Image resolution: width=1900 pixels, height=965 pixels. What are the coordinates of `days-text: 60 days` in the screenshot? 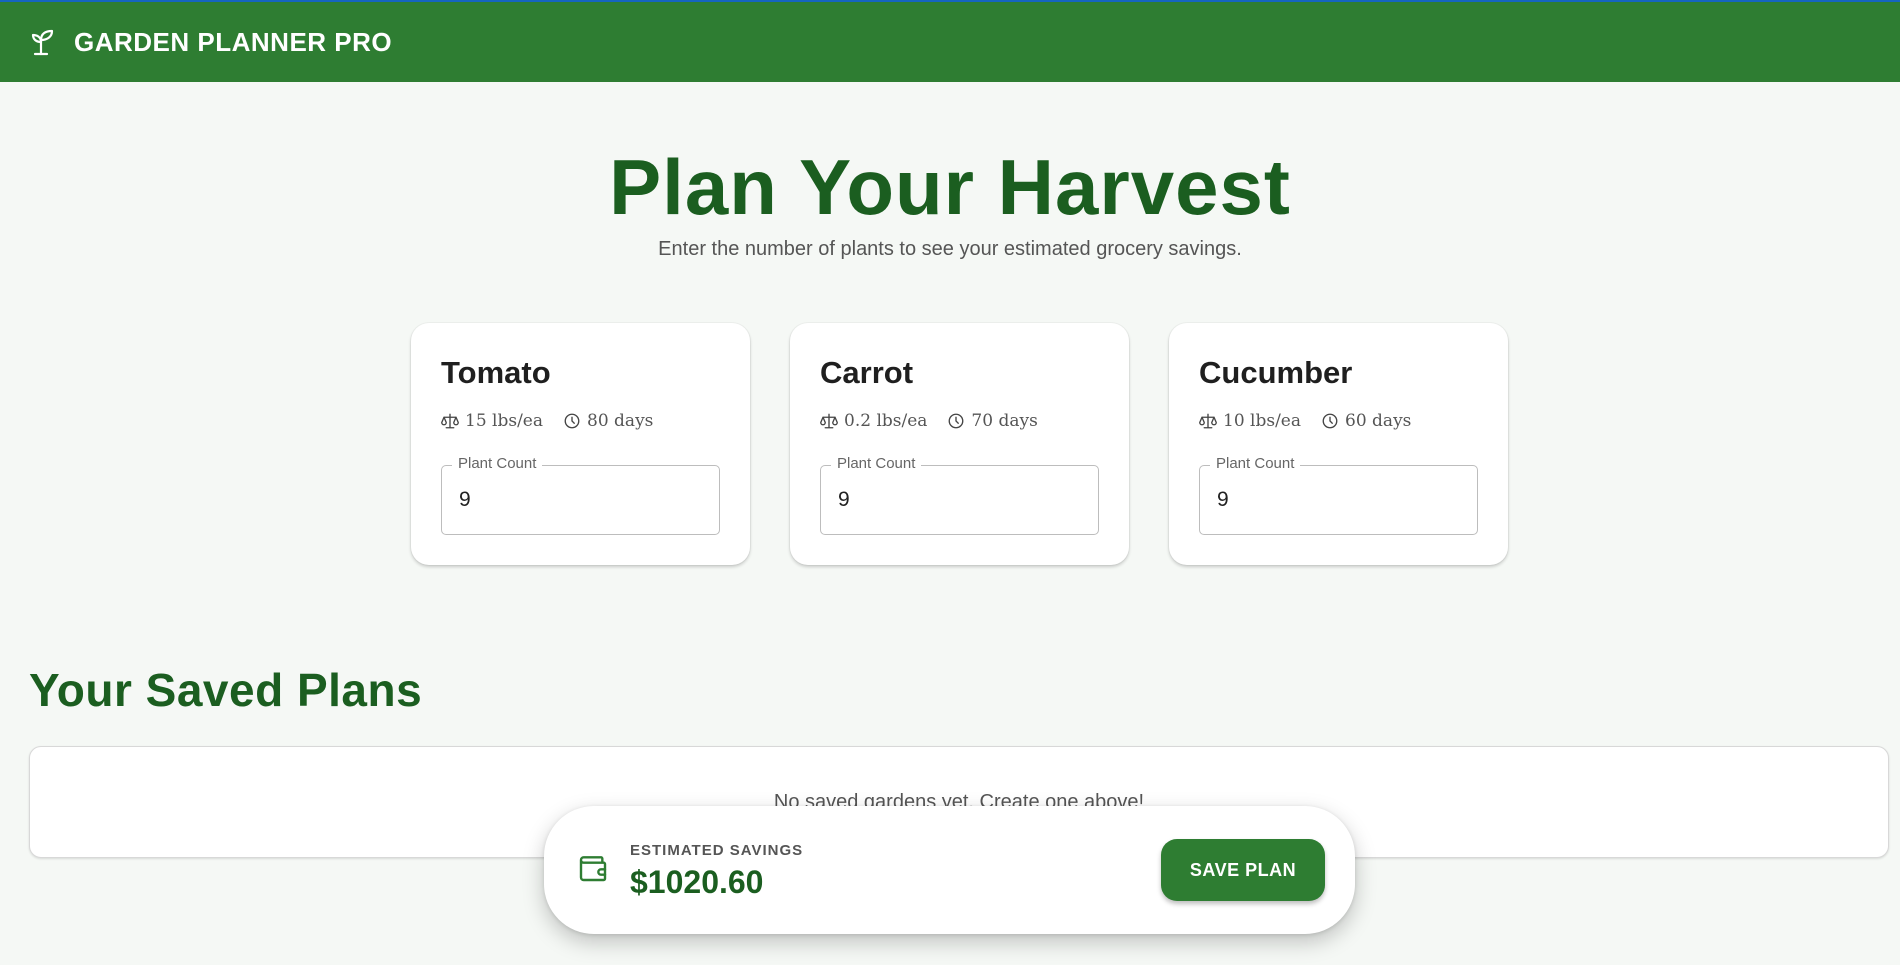 It's located at (1378, 421).